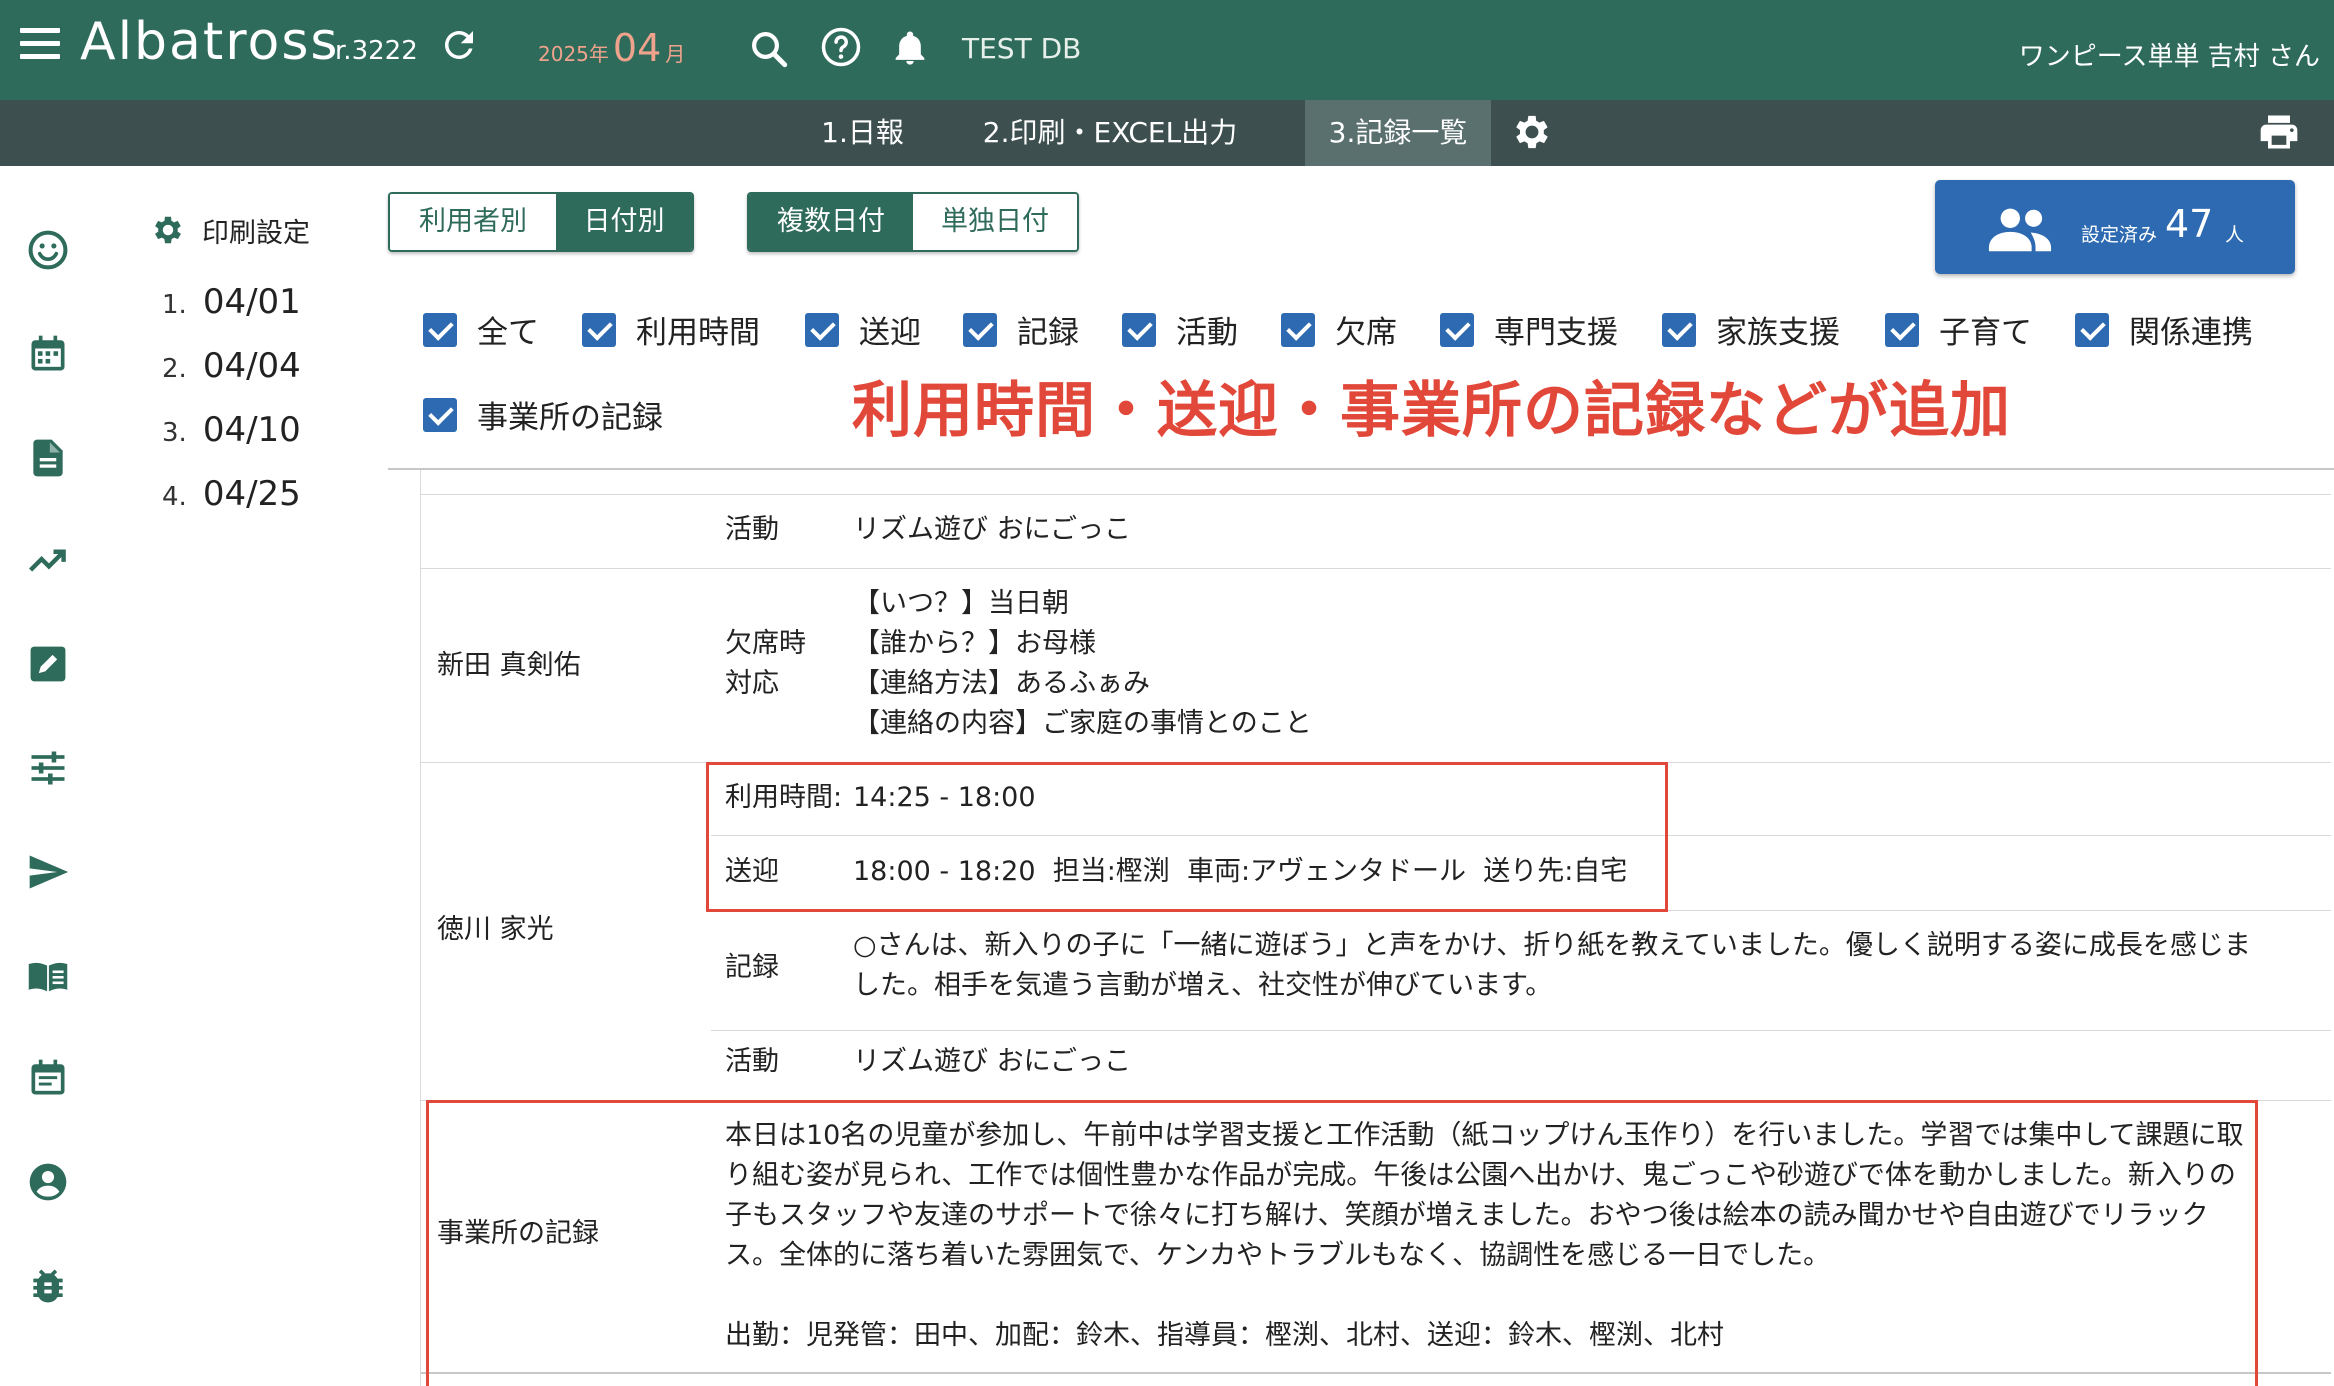  Describe the element at coordinates (1751, 329) in the screenshot. I see `filter-checkbox-family-support: 家族支援` at that location.